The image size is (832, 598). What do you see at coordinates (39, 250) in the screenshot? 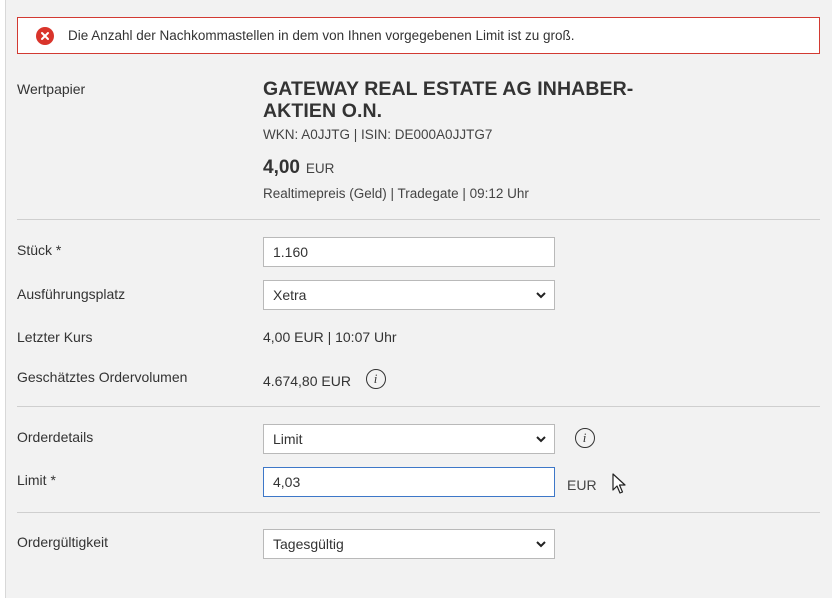
I see `quantity-label: Stück *` at bounding box center [39, 250].